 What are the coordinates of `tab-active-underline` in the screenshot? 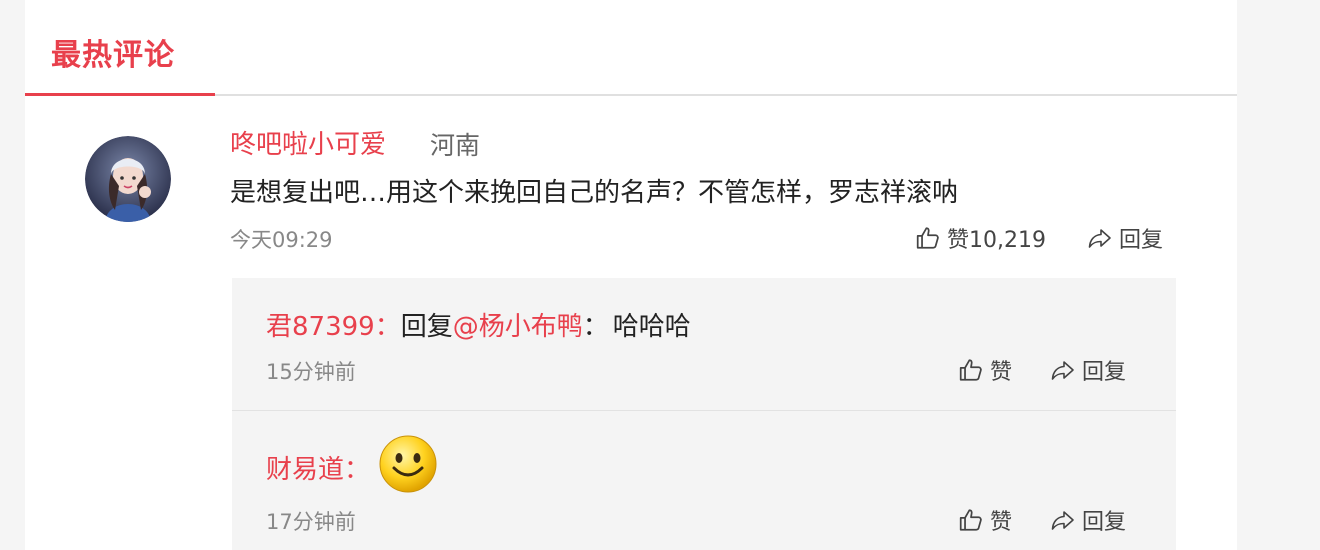 It's located at (120, 94).